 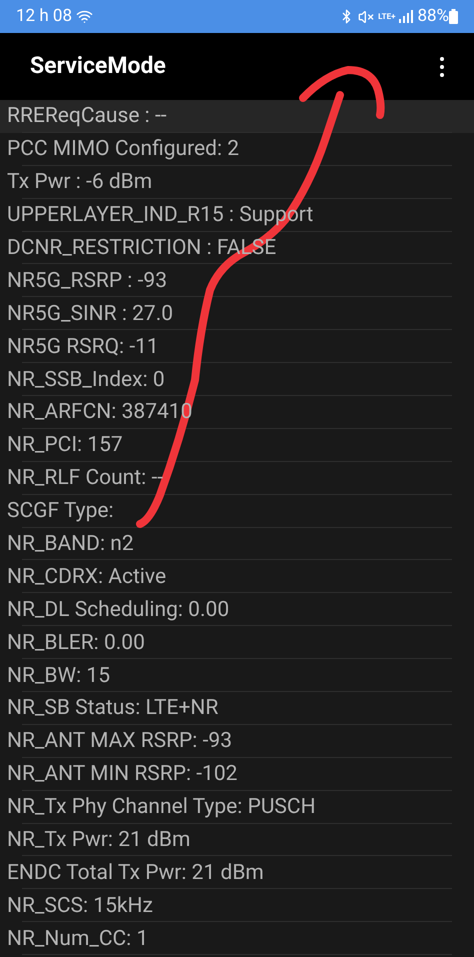 What do you see at coordinates (87, 281) in the screenshot?
I see `info-row: NR5G_RSRP : -93` at bounding box center [87, 281].